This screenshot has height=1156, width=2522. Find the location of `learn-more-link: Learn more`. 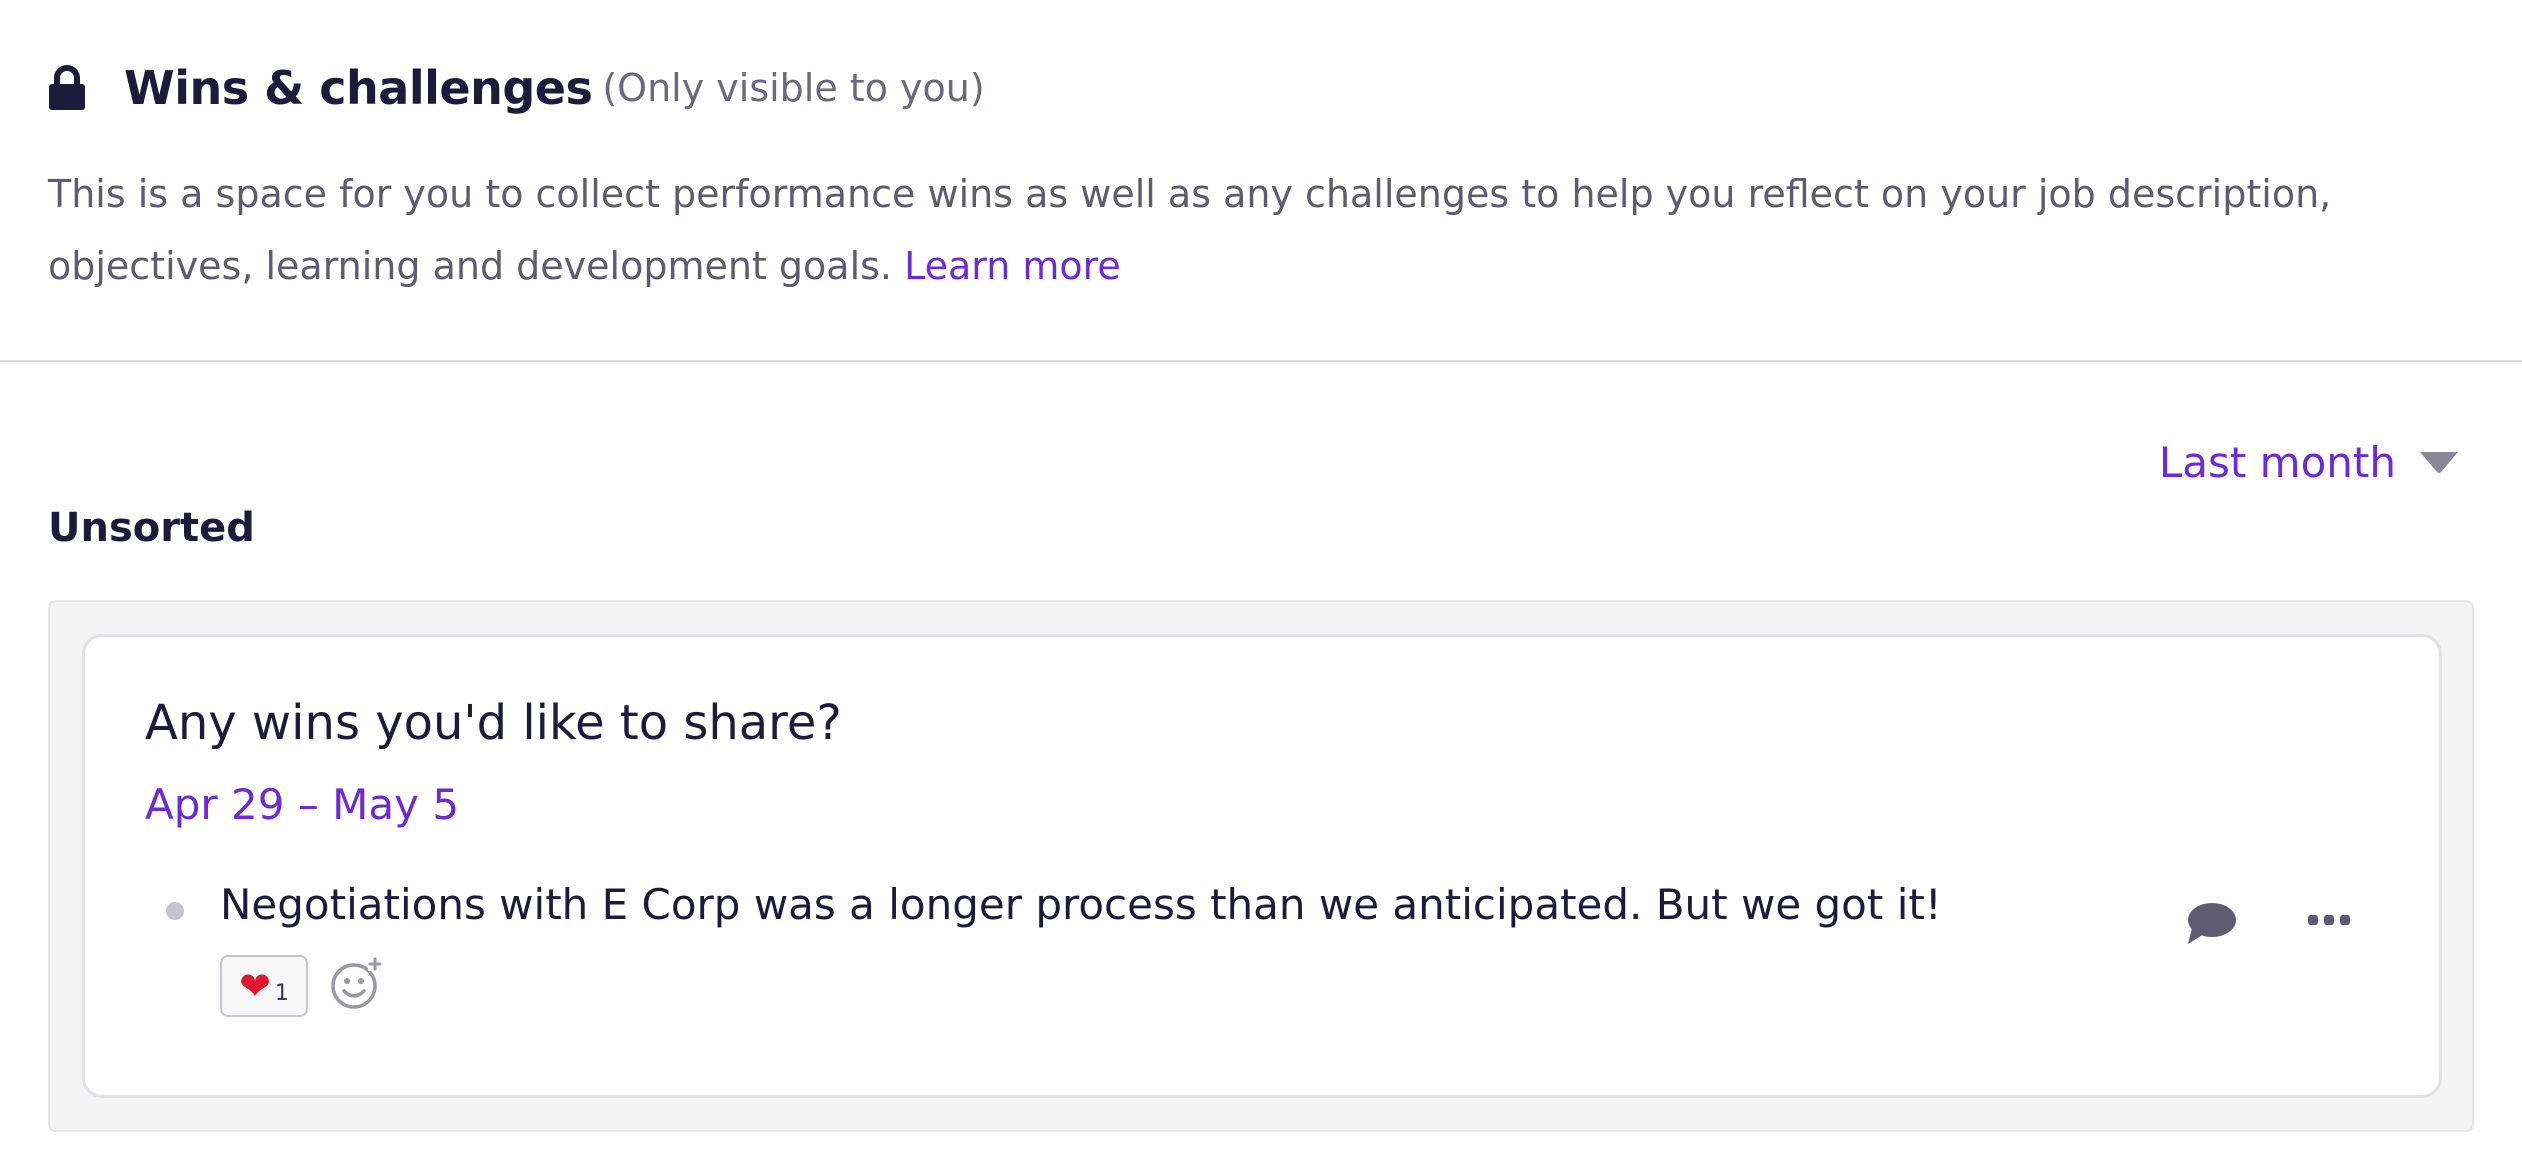

learn-more-link: Learn more is located at coordinates (1012, 266).